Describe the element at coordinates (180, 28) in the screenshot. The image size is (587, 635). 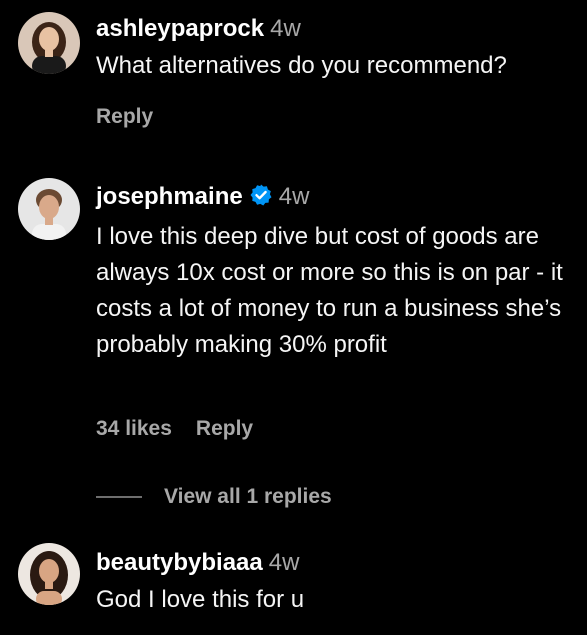
I see `username: ashleypaprock` at that location.